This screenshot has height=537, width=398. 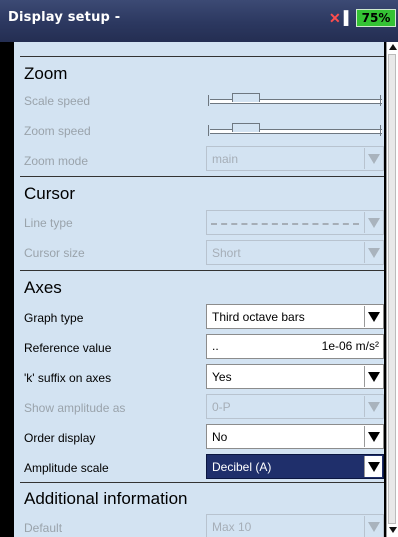 I want to click on cursor-size-value: Short, so click(x=226, y=253).